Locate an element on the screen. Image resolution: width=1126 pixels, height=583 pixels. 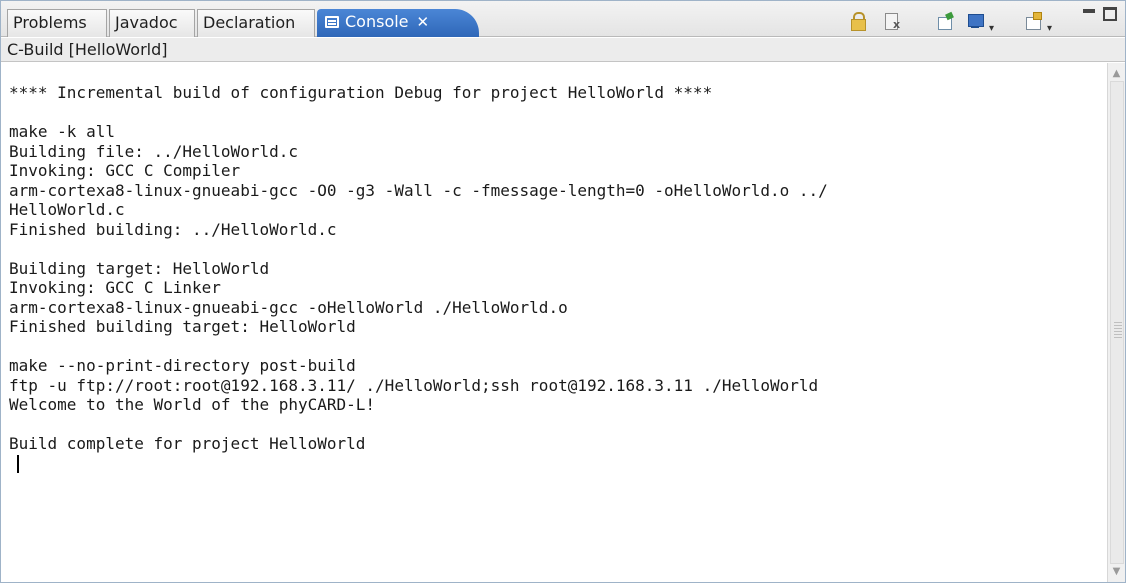
scrollbar-thumb is located at coordinates (1117, 322).